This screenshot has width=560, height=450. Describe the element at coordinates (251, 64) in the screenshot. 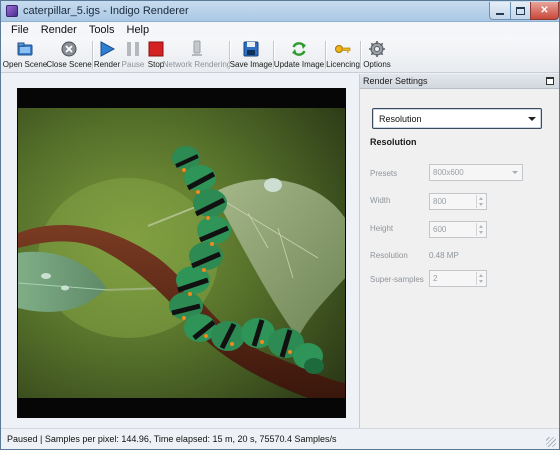

I see `save-image-label: Save Image` at that location.